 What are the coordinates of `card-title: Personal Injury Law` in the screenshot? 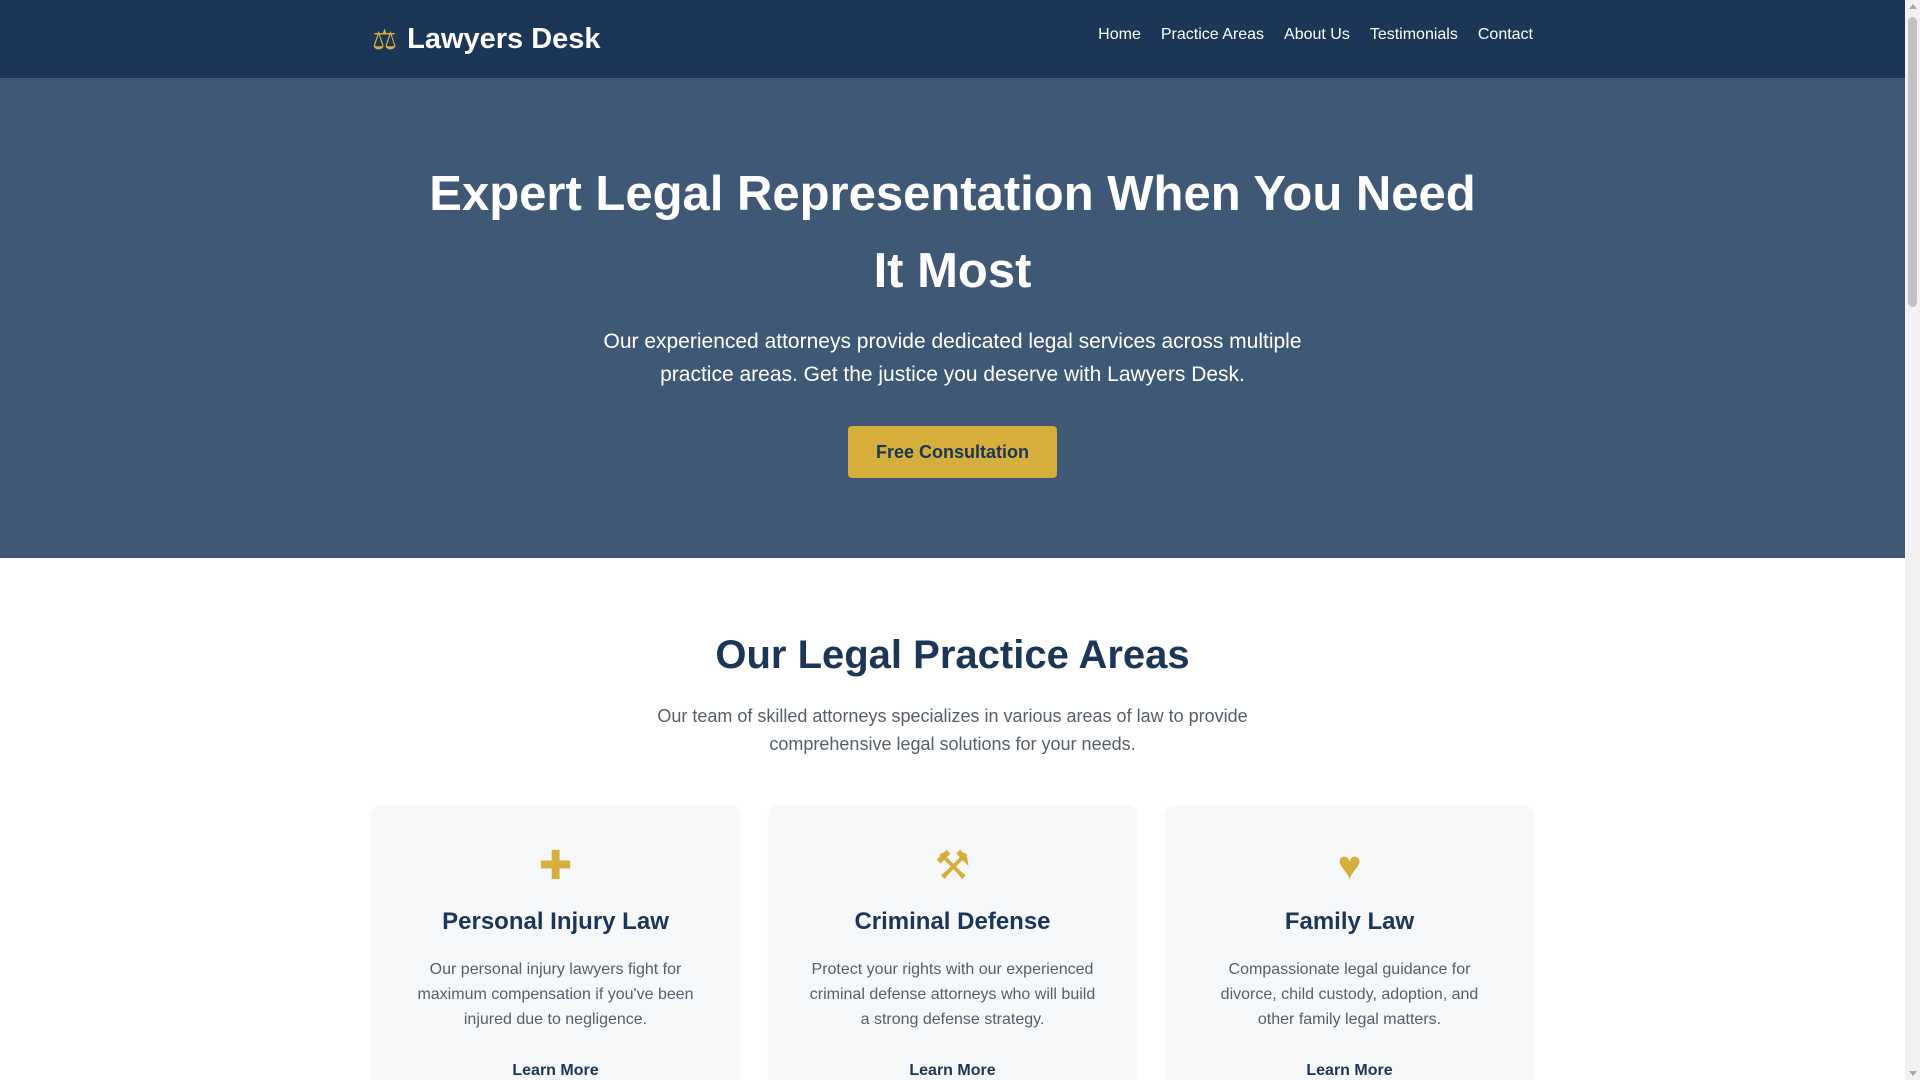 It's located at (555, 921).